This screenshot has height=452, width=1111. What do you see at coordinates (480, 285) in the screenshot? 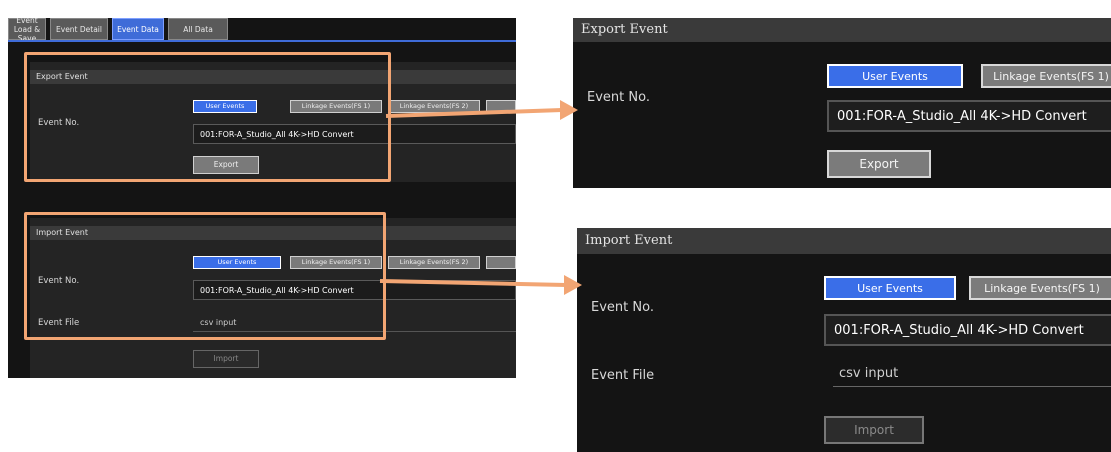
I see `import-arrow` at bounding box center [480, 285].